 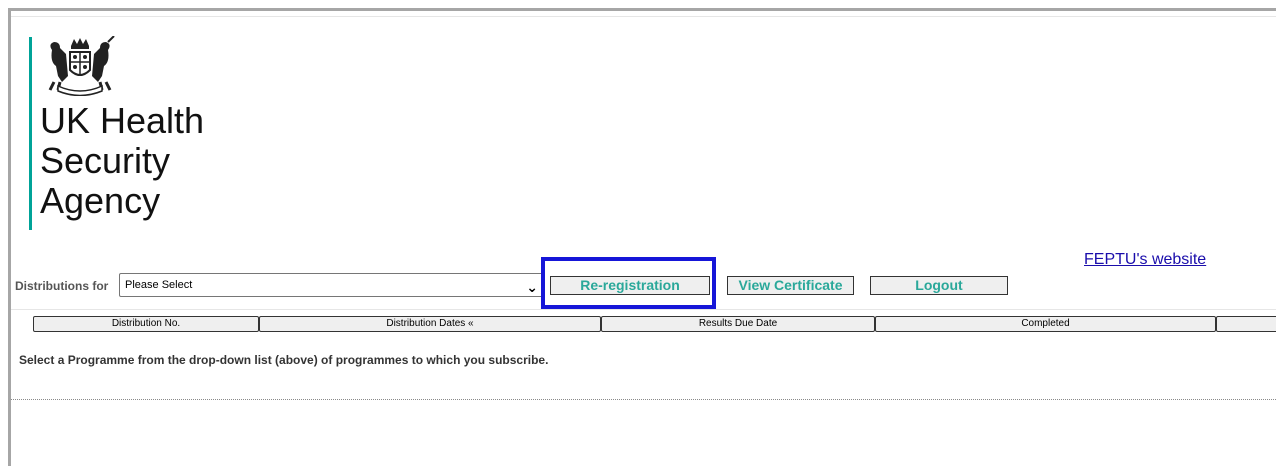 I want to click on column-header-completed: Completed, so click(x=1045, y=324).